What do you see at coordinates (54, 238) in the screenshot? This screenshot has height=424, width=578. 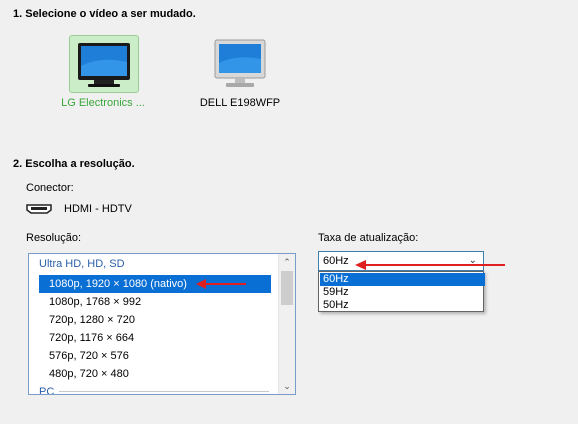 I see `resolution-label: Resolução:` at bounding box center [54, 238].